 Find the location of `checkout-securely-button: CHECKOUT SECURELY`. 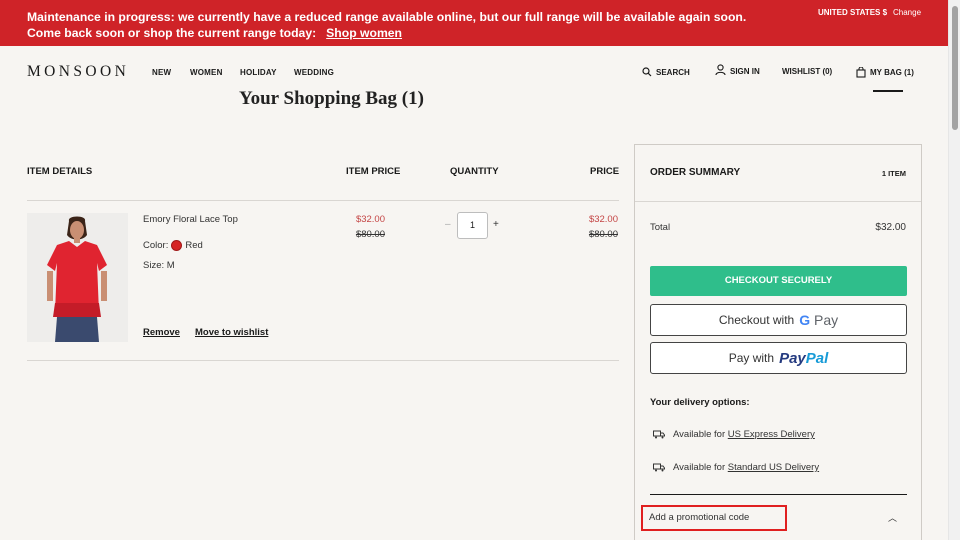

checkout-securely-button: CHECKOUT SECURELY is located at coordinates (778, 281).